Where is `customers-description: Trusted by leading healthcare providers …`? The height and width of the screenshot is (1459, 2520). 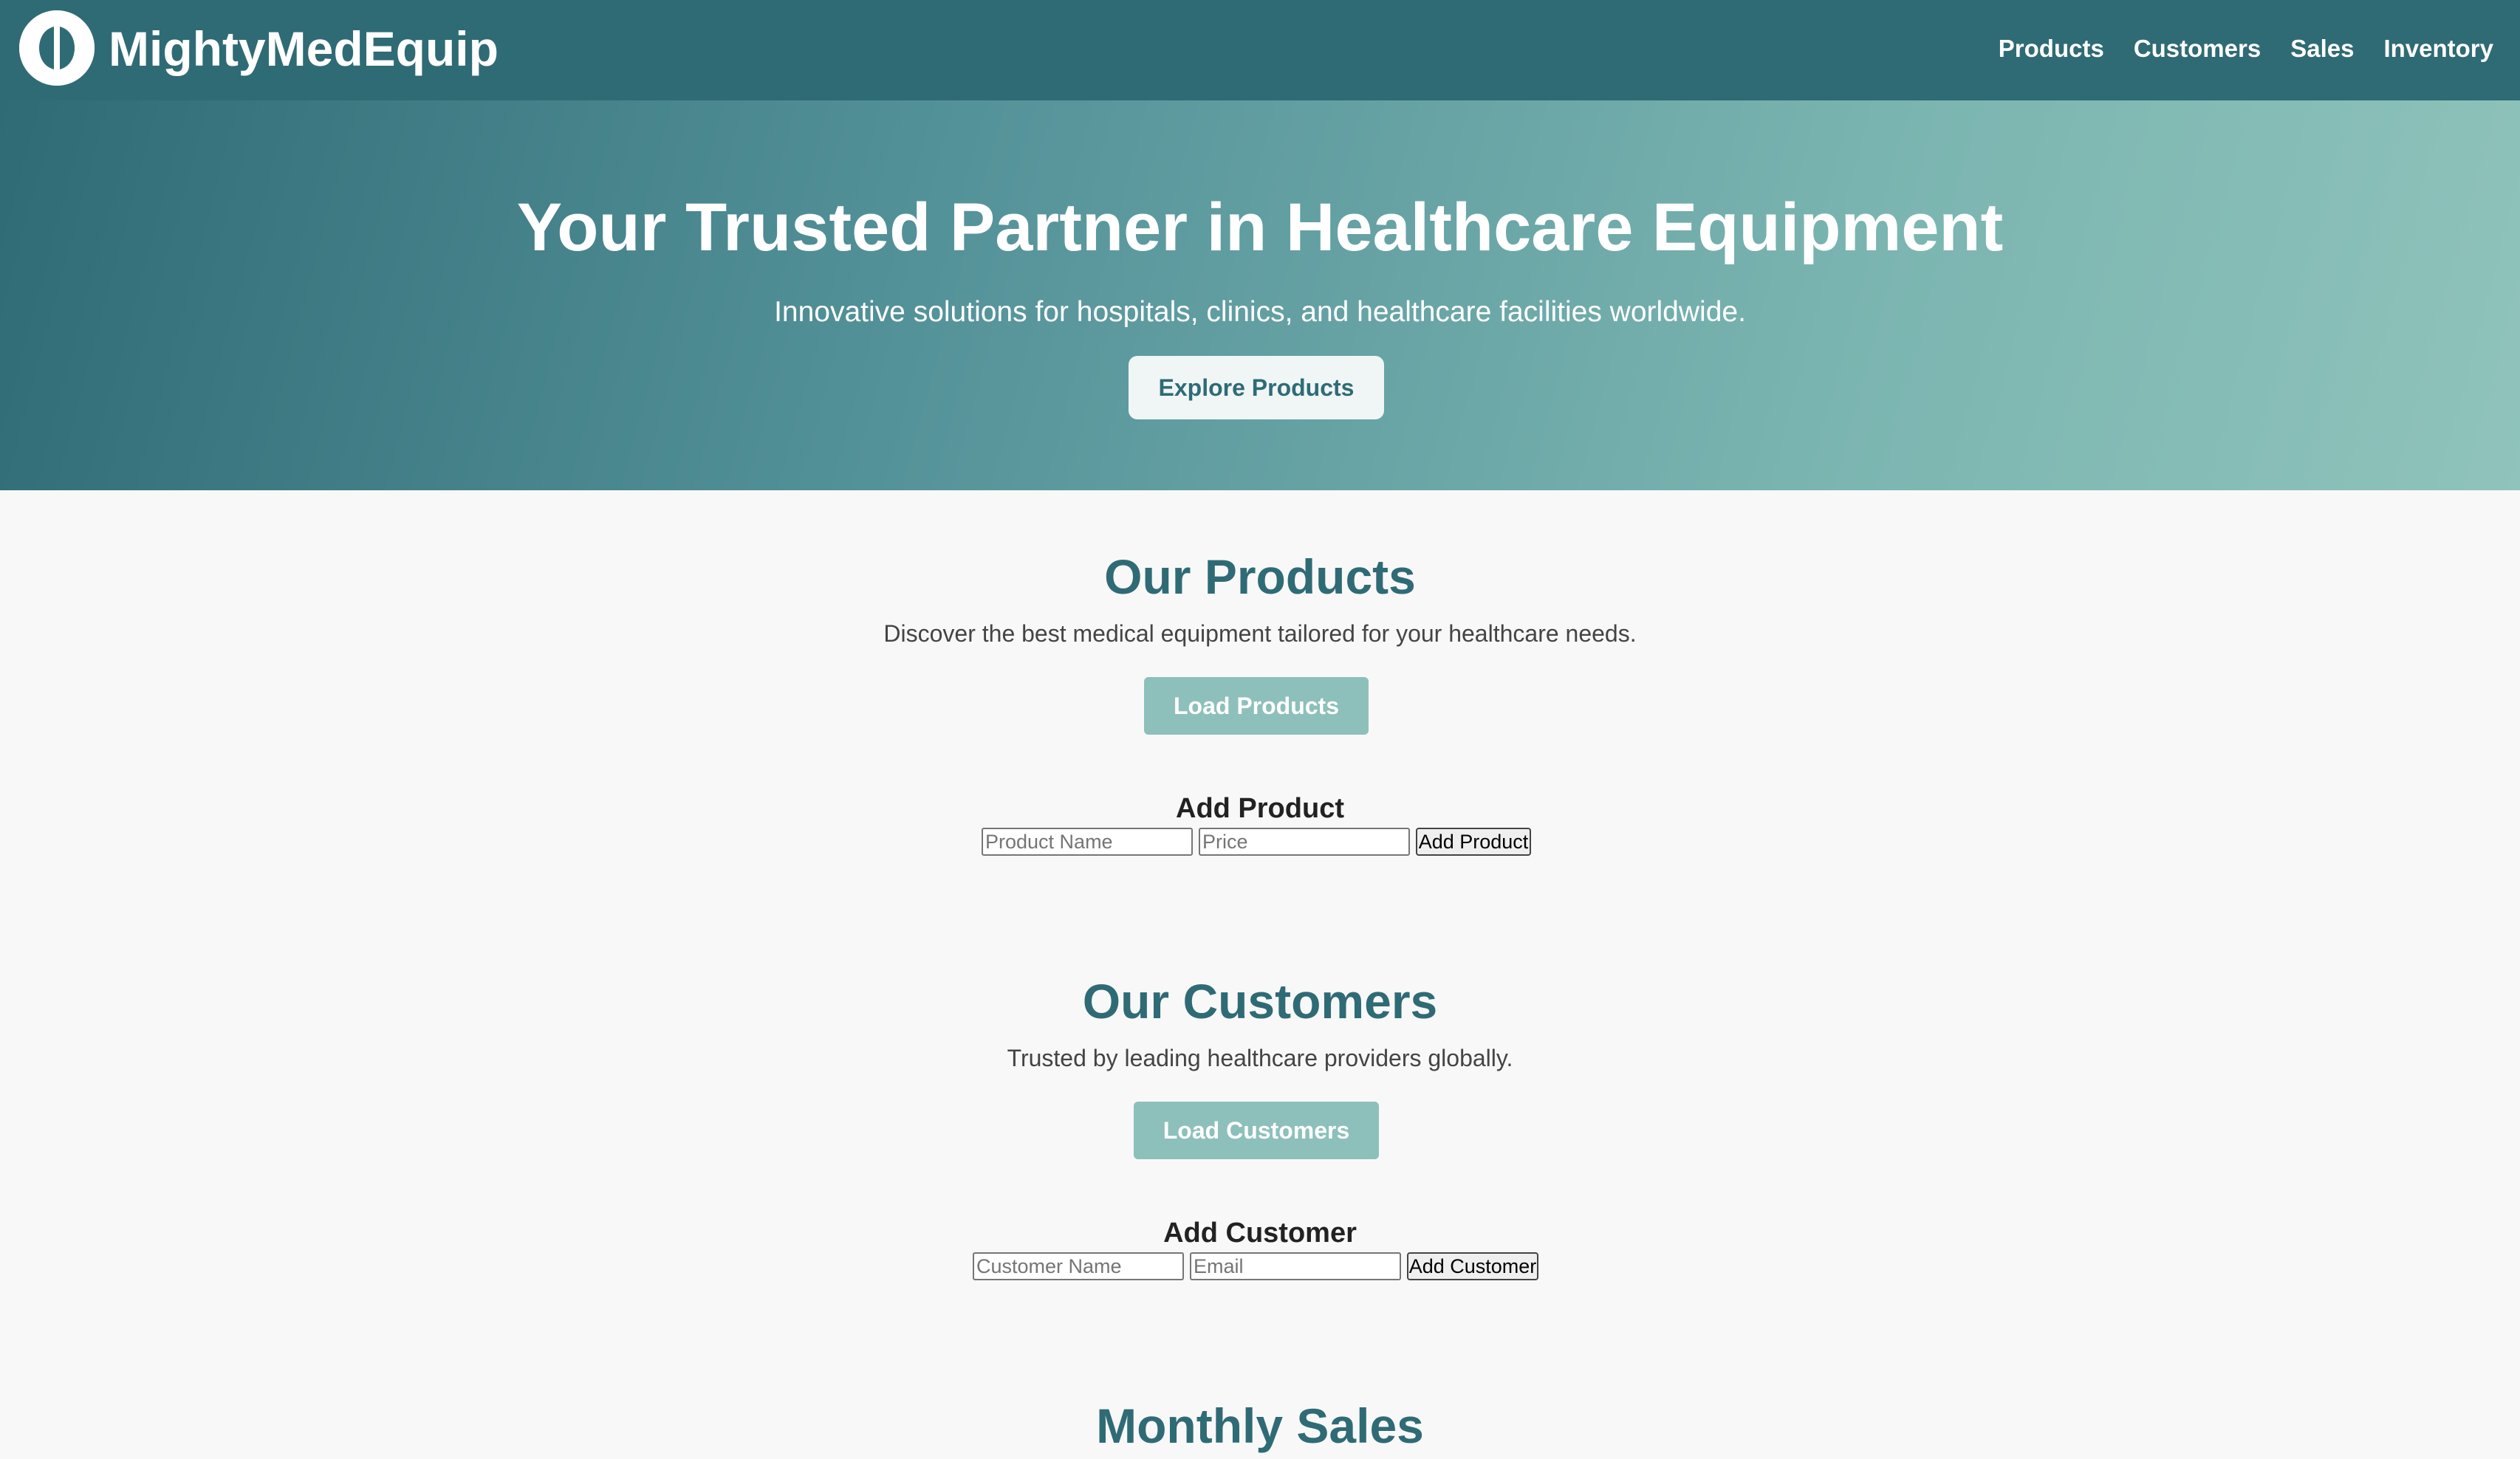 customers-description: Trusted by leading healthcare providers … is located at coordinates (1260, 1058).